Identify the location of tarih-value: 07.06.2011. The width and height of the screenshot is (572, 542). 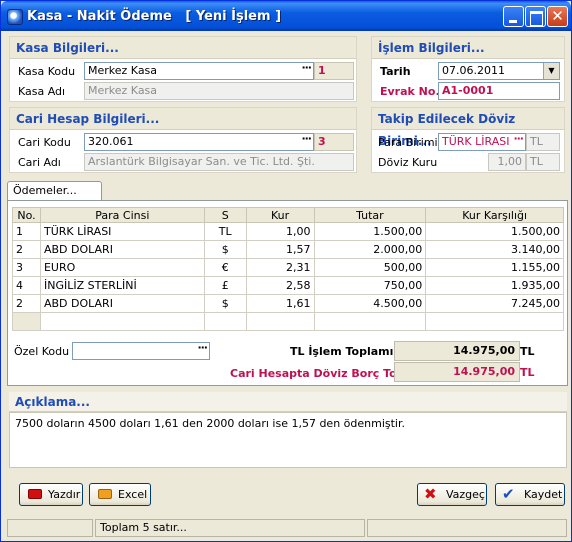
(473, 70).